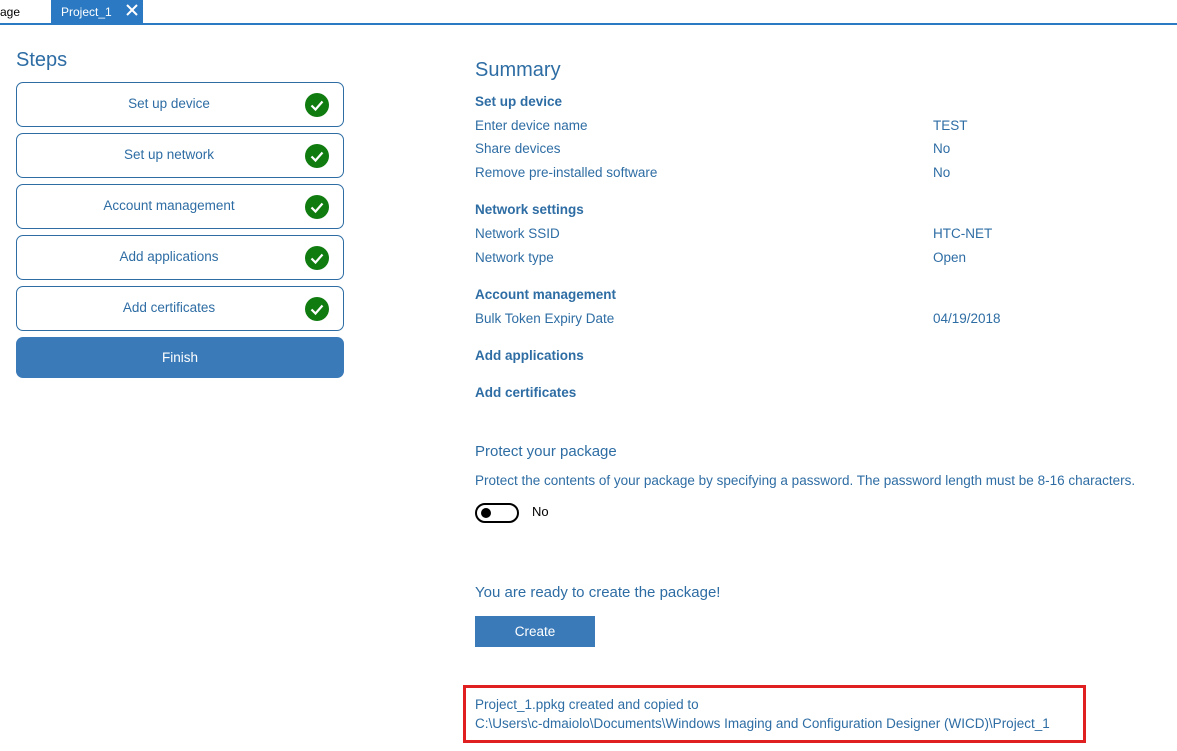 The height and width of the screenshot is (751, 1177). I want to click on tab-bar: age Project_1, so click(588, 12).